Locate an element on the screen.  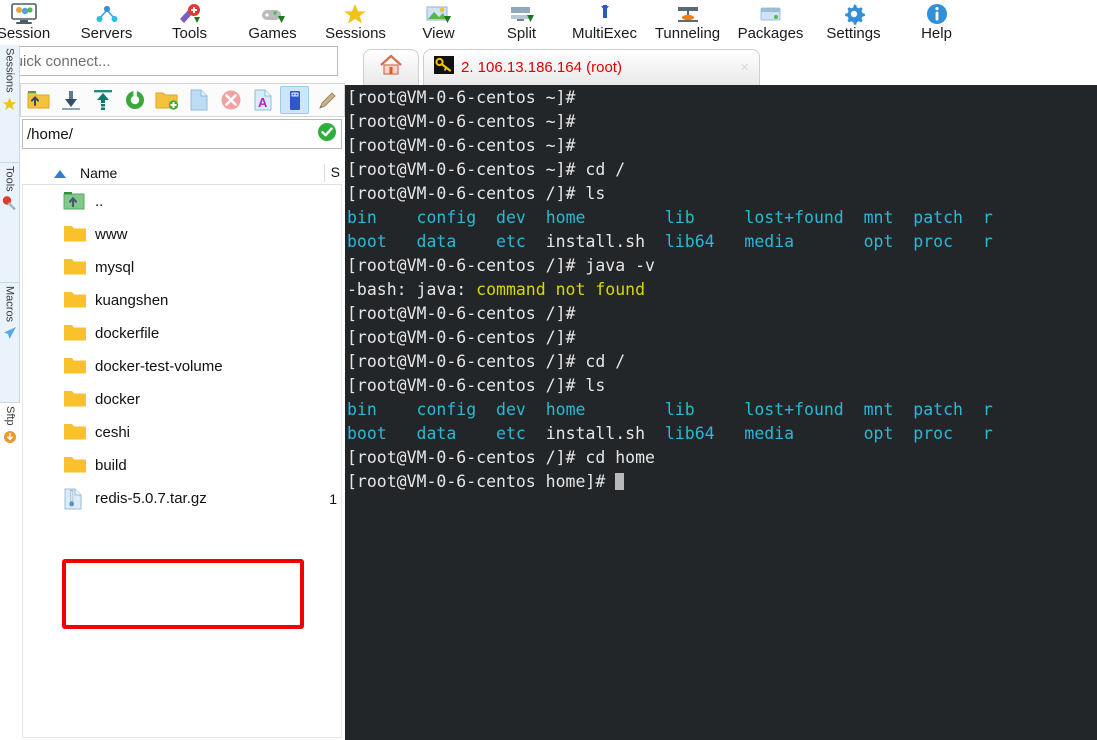
refresh-icon is located at coordinates (134, 100).